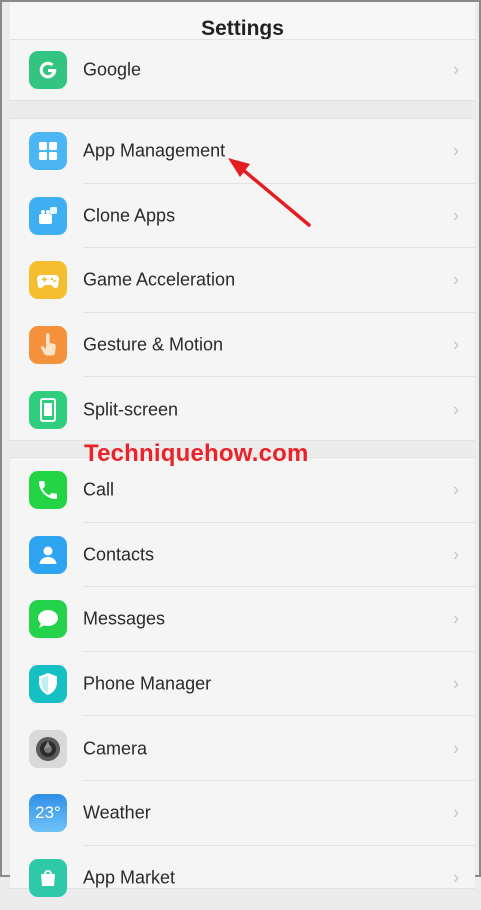 The height and width of the screenshot is (910, 481). I want to click on settings-item-google: Google ›, so click(242, 70).